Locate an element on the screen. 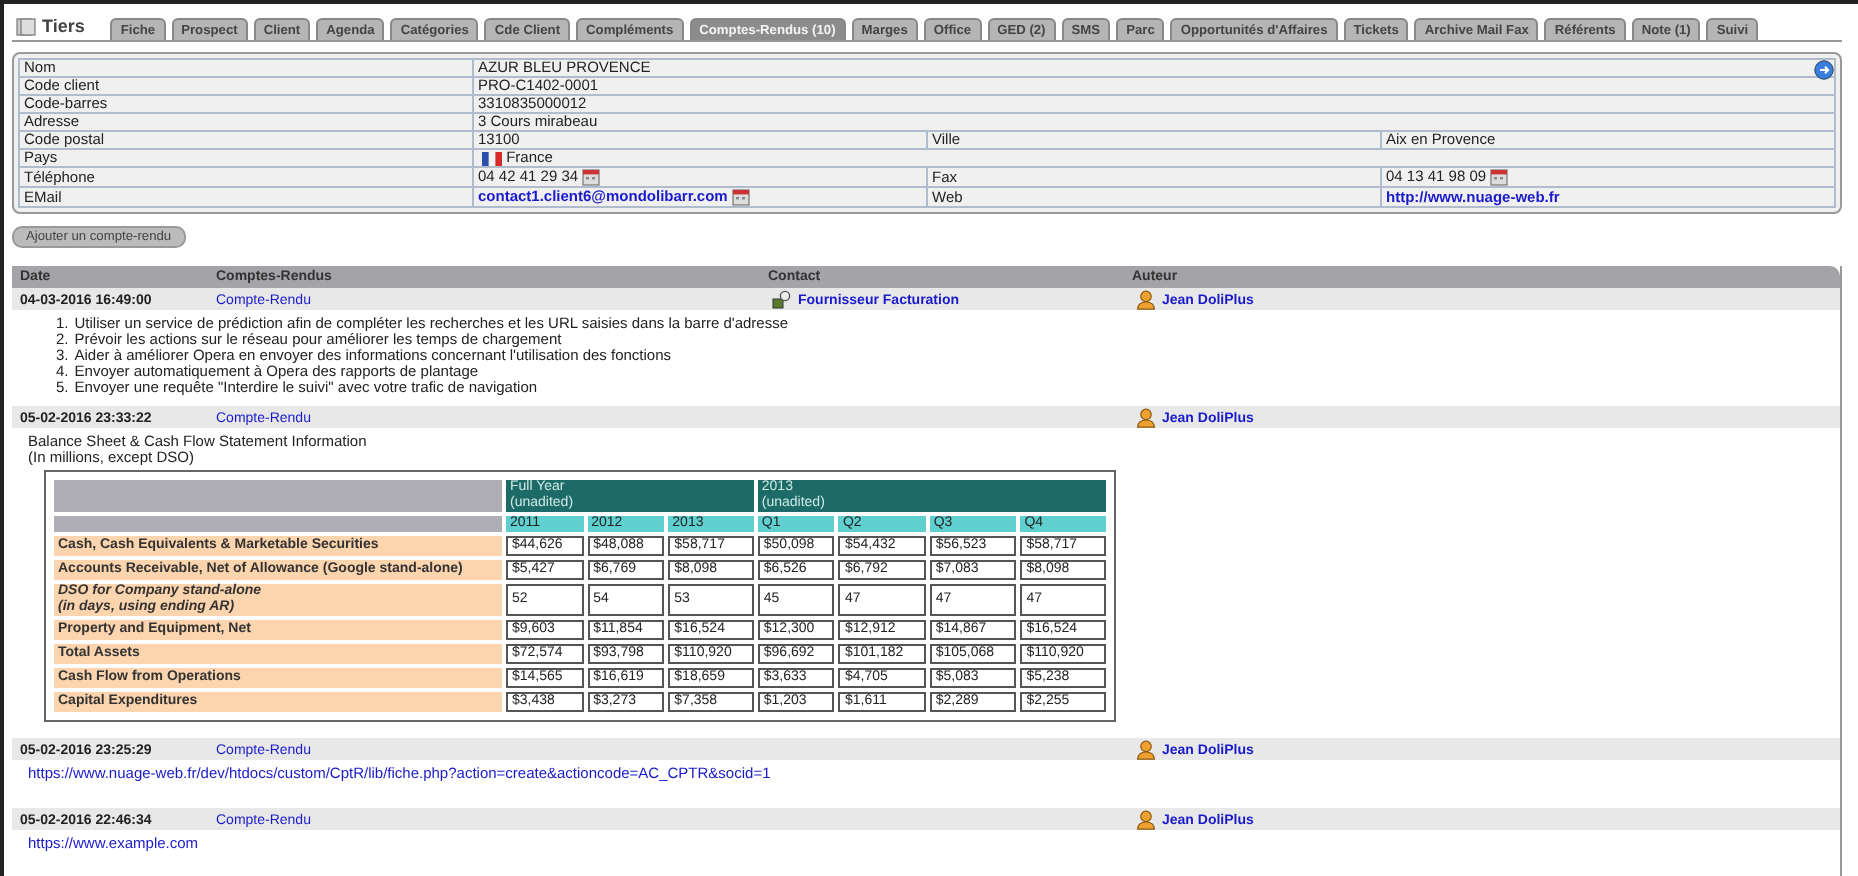  folder-icon is located at coordinates (26, 26).